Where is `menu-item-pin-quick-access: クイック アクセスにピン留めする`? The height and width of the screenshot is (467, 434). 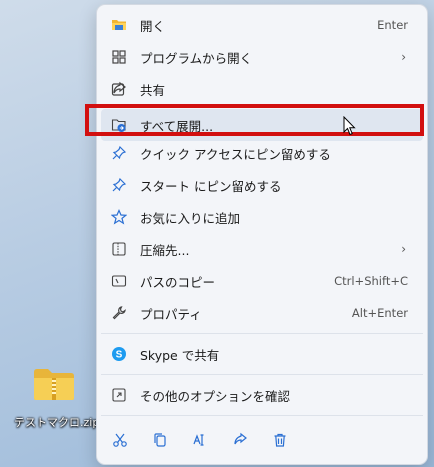
menu-item-pin-quick-access: クイック アクセスにピン留めする is located at coordinates (262, 153).